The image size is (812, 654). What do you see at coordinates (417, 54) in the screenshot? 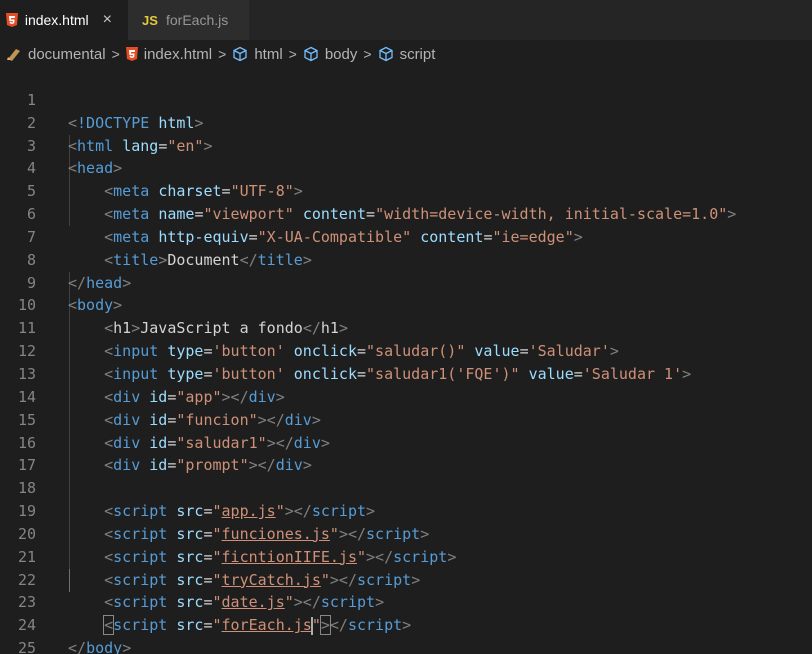
I see `breadcrumb-label: script` at bounding box center [417, 54].